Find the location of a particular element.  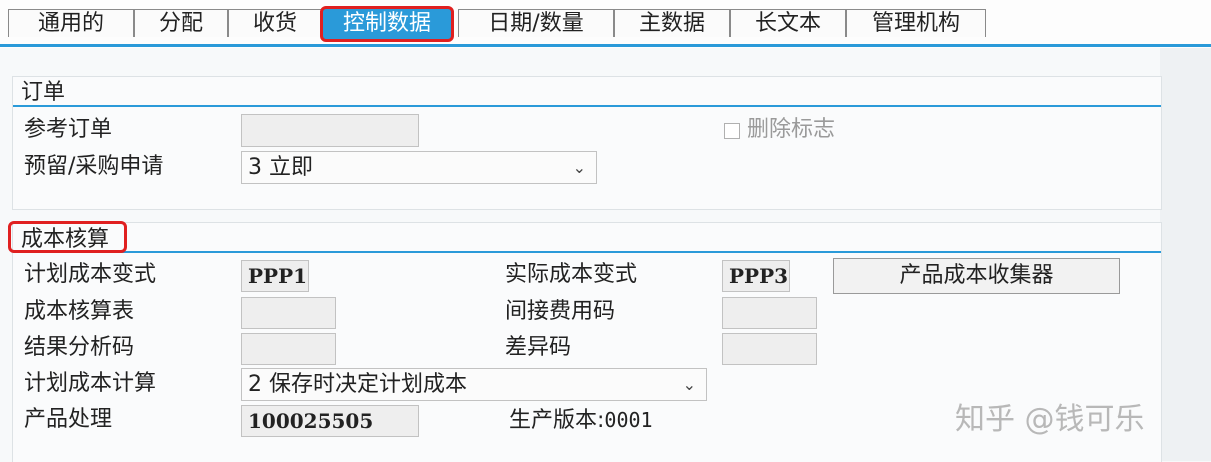

costing-sheet-field is located at coordinates (288, 313).